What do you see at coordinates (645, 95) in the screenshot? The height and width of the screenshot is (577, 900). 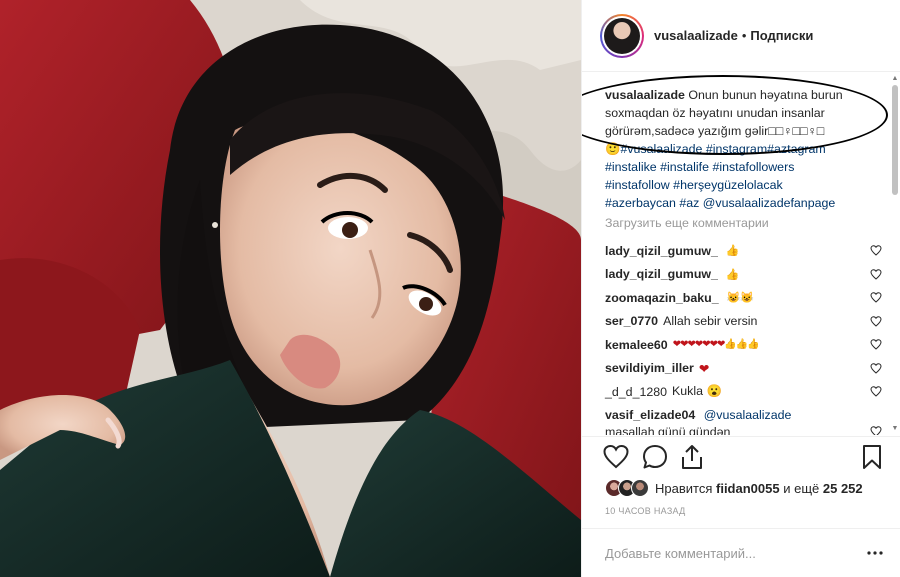 I see `caption-username: vusalaalizade` at bounding box center [645, 95].